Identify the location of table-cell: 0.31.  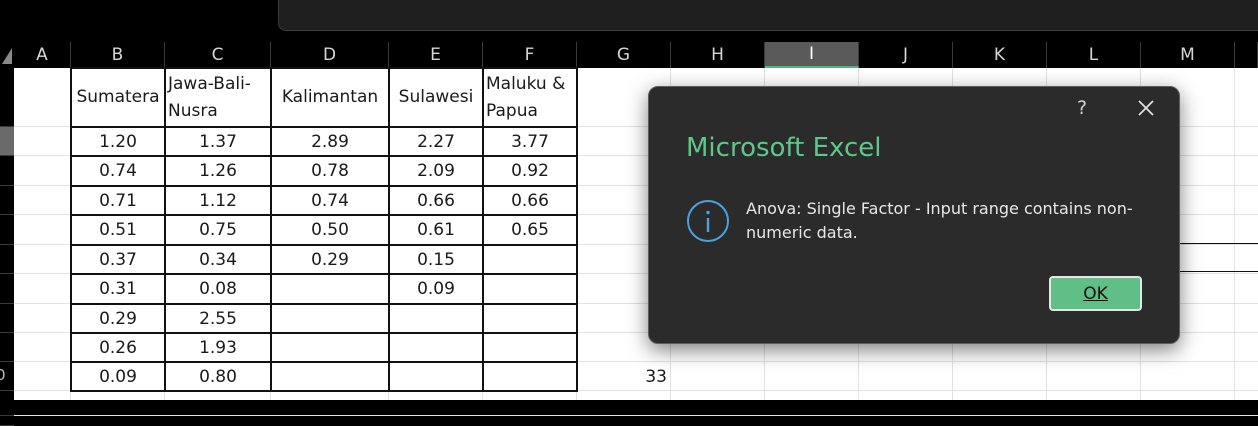
(118, 289).